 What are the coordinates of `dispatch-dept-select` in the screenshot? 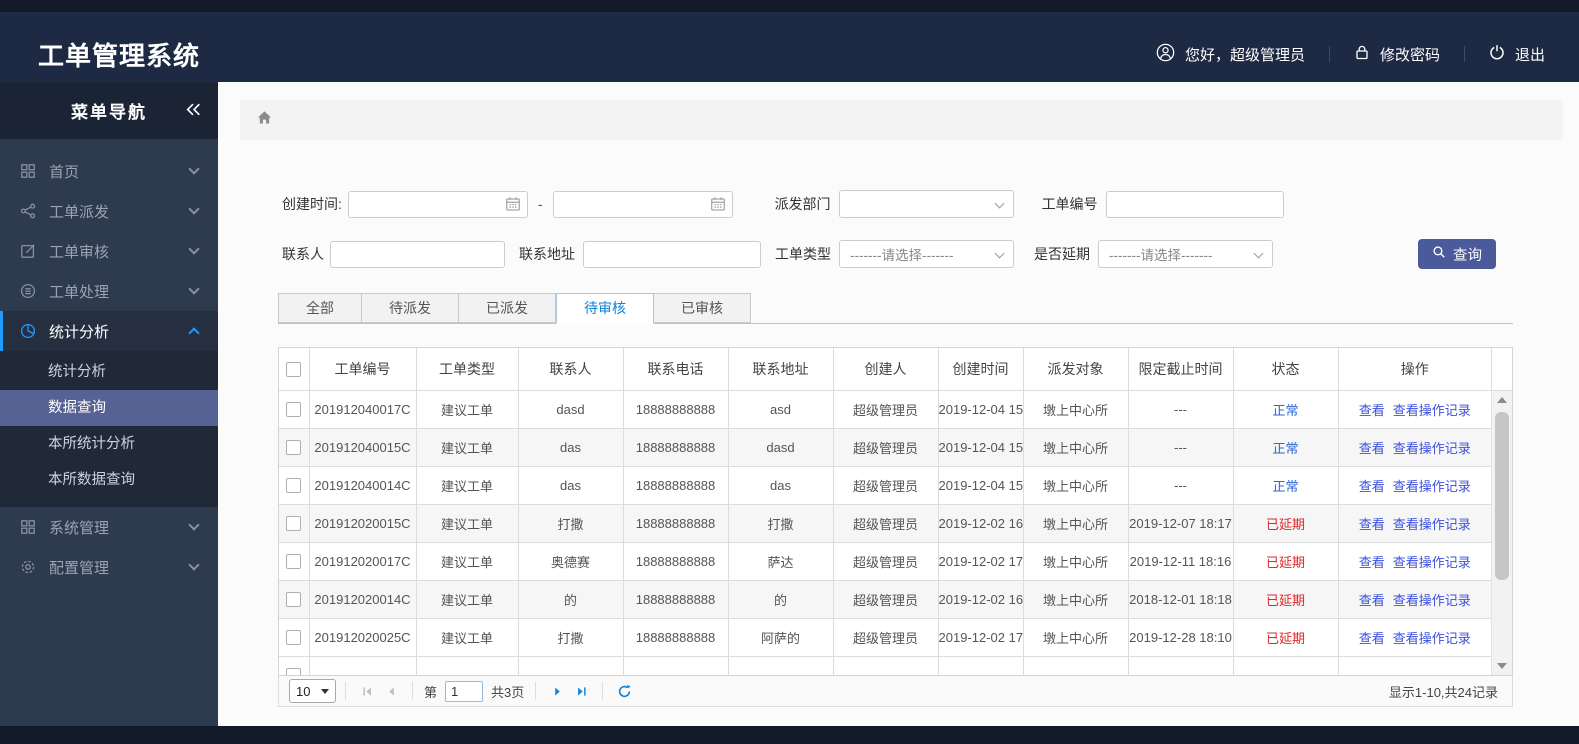 It's located at (926, 204).